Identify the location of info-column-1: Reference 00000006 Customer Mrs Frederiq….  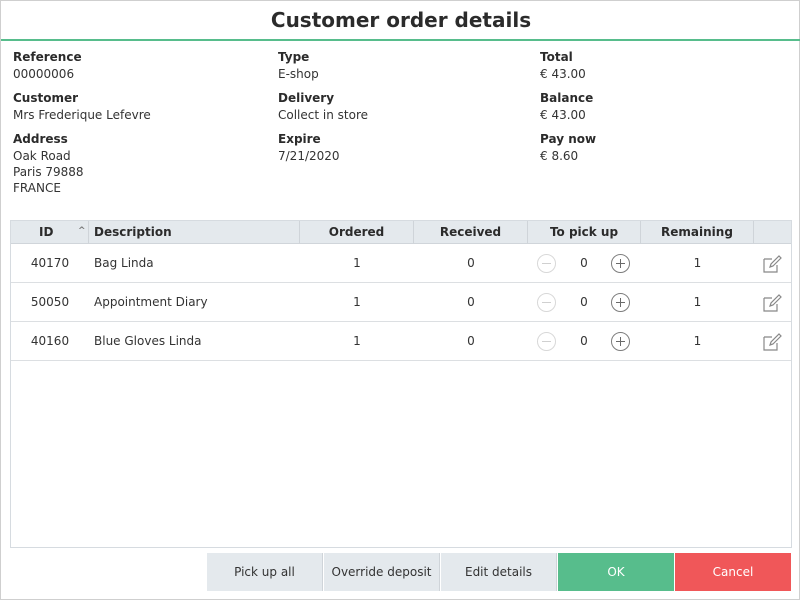
(133, 126).